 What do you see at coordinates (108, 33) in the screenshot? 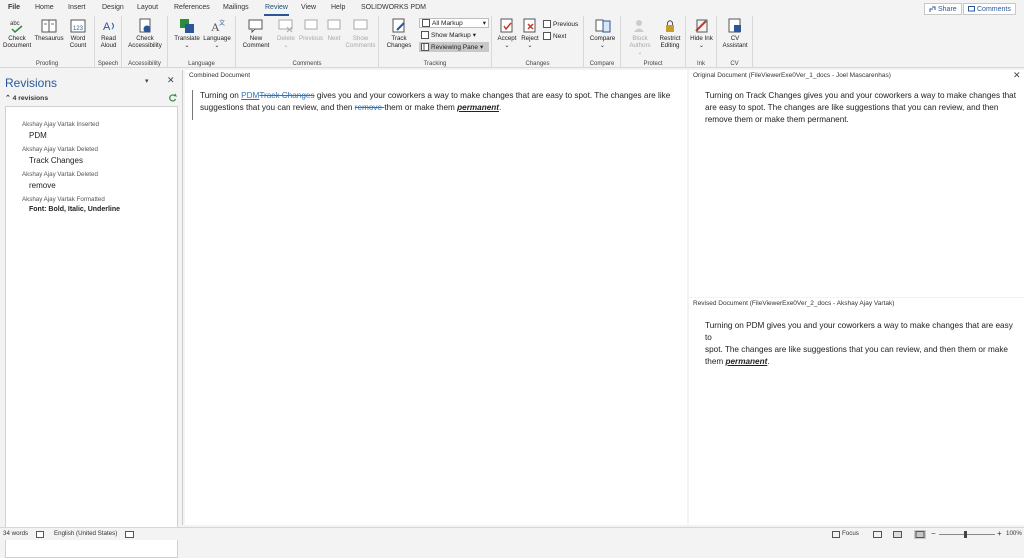
I see `read-aloud-button: A Read Aloud` at bounding box center [108, 33].